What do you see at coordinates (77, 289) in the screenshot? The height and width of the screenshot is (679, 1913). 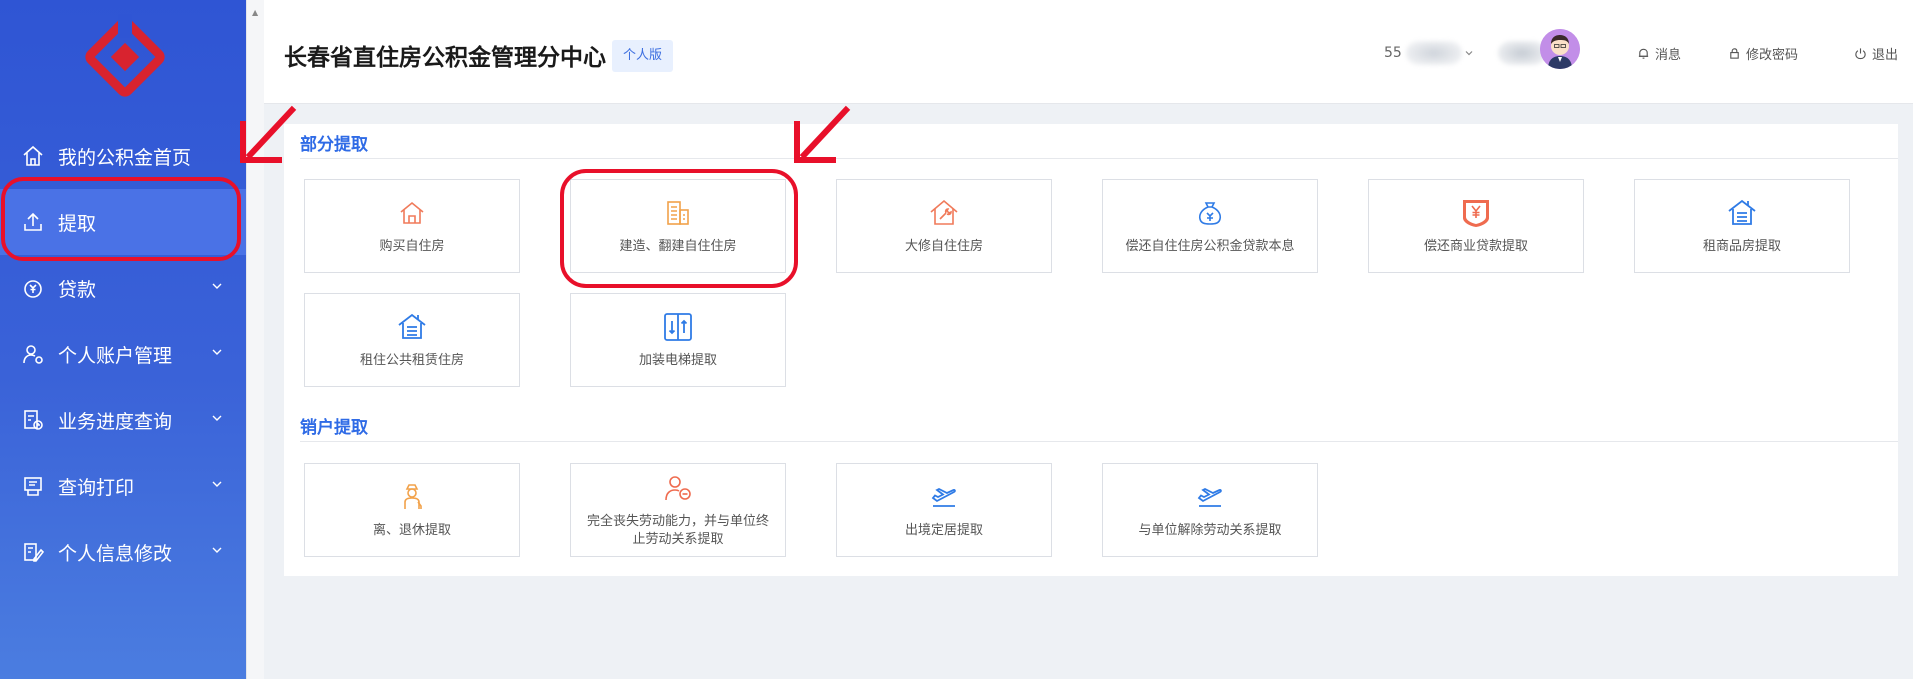 I see `sidebar-item-label: 贷款` at bounding box center [77, 289].